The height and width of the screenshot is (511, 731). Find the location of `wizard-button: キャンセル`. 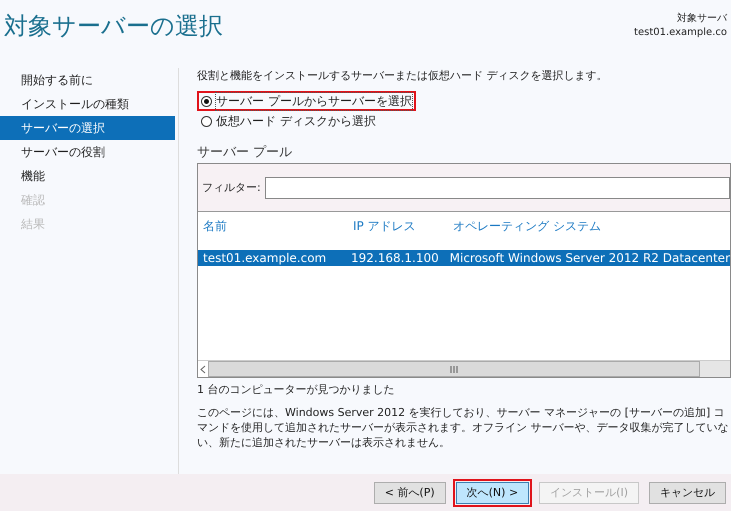

wizard-button: キャンセル is located at coordinates (687, 493).